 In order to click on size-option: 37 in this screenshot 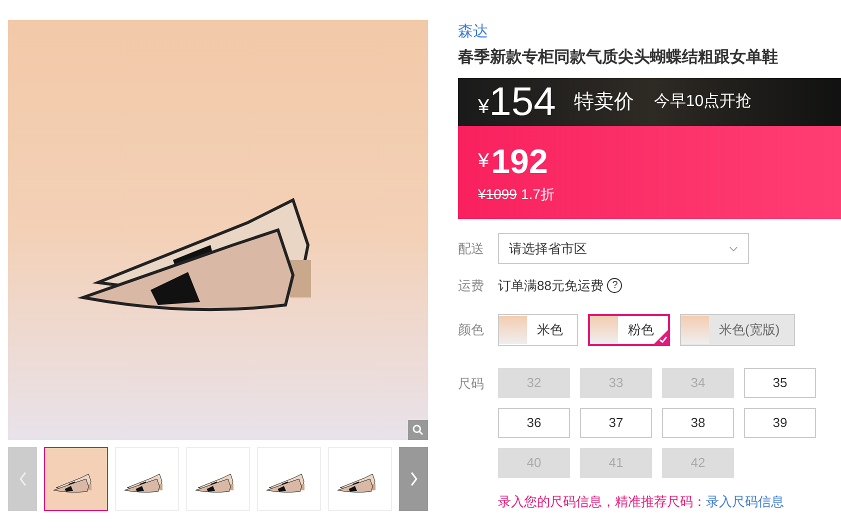, I will do `click(616, 423)`.